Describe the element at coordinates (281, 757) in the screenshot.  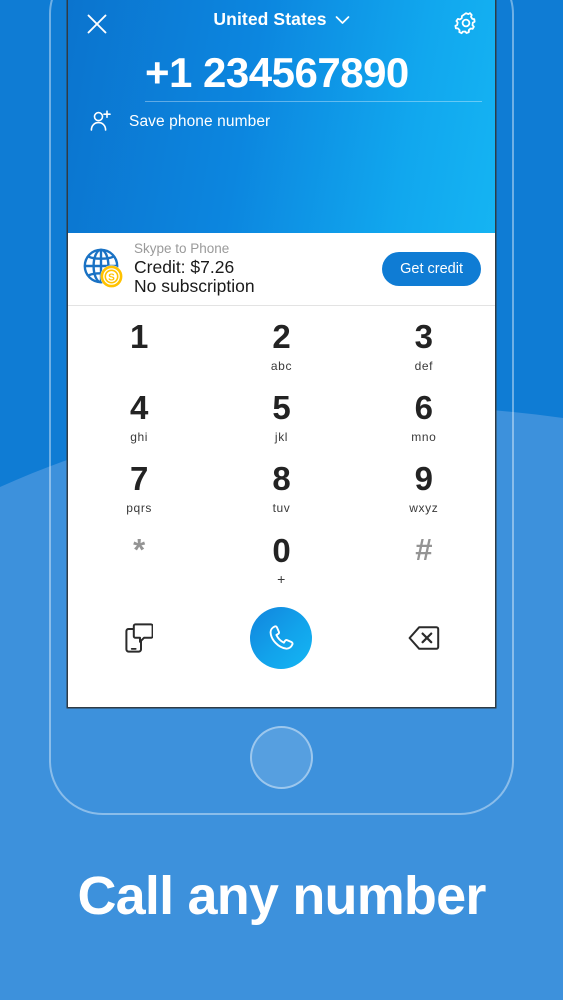
I see `phone-home-button` at that location.